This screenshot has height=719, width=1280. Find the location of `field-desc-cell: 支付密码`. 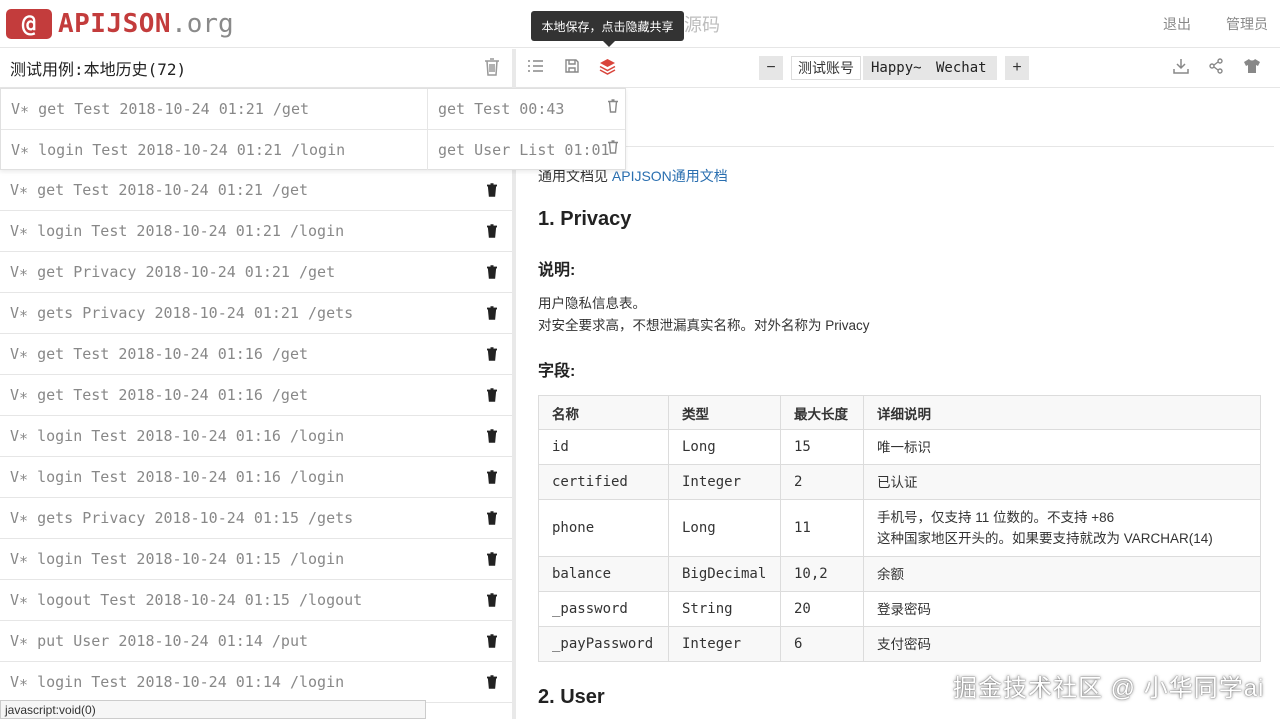

field-desc-cell: 支付密码 is located at coordinates (1062, 644).